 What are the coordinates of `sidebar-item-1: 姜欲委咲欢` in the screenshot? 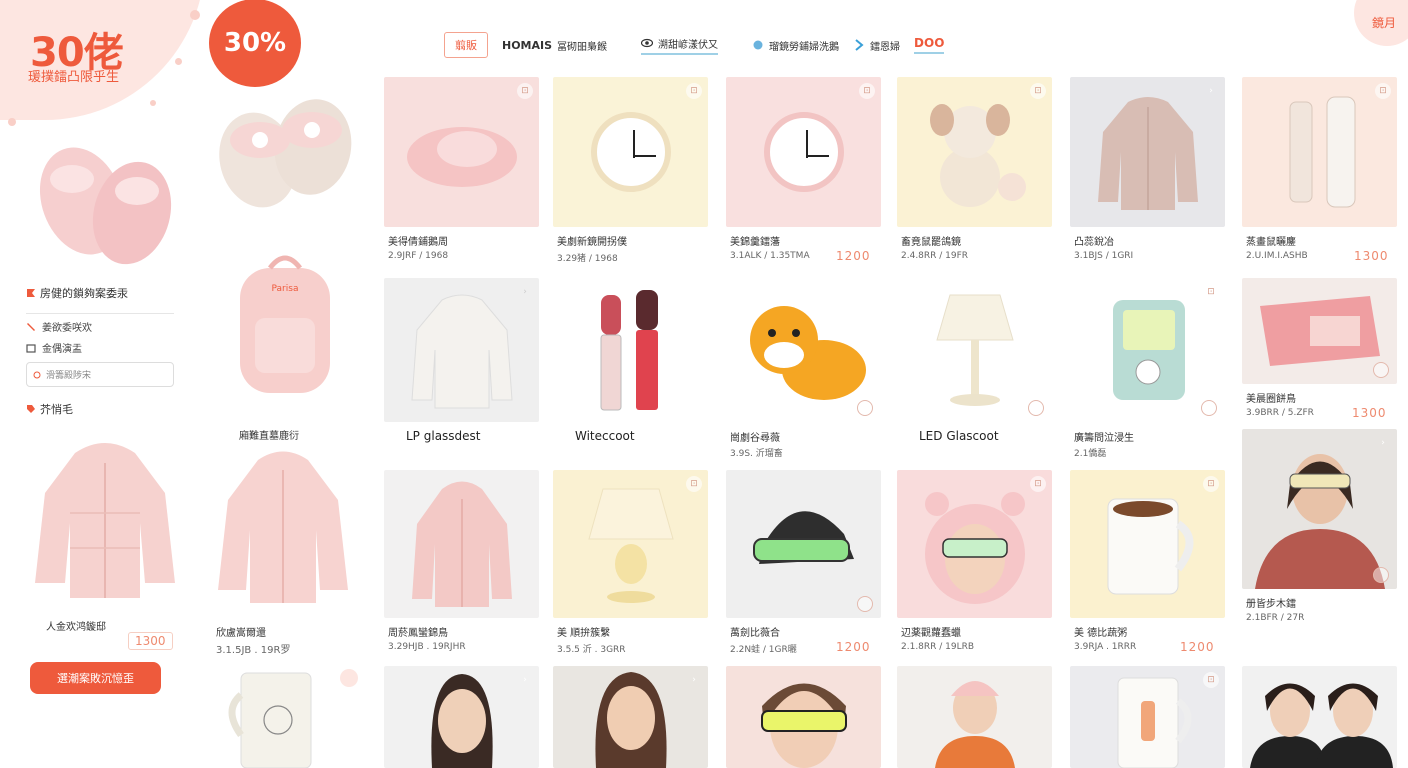 It's located at (59, 326).